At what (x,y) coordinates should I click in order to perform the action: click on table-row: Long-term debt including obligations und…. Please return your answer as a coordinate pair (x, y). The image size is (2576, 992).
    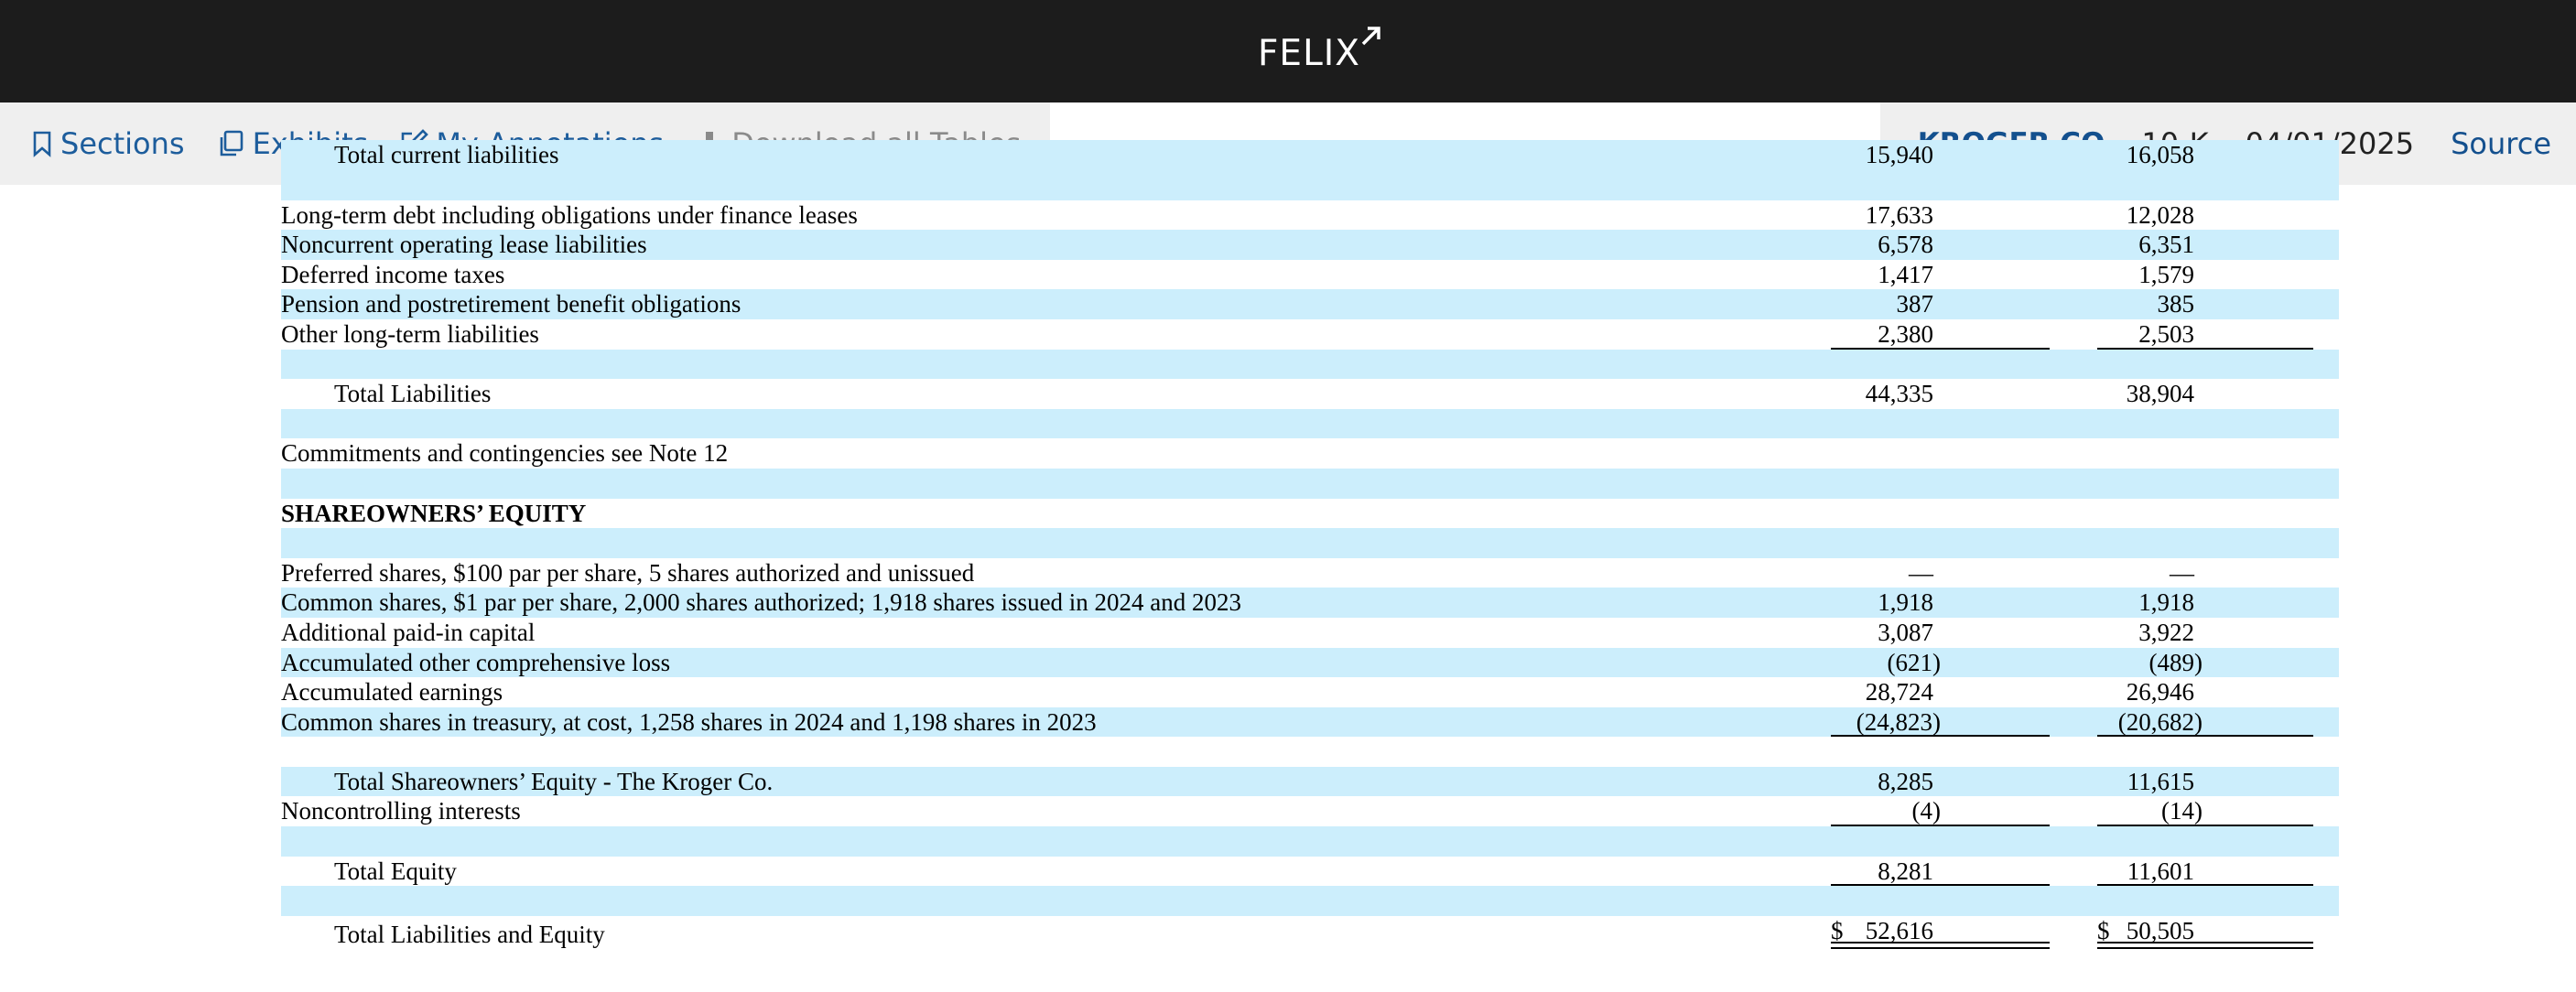
    Looking at the image, I should click on (1310, 216).